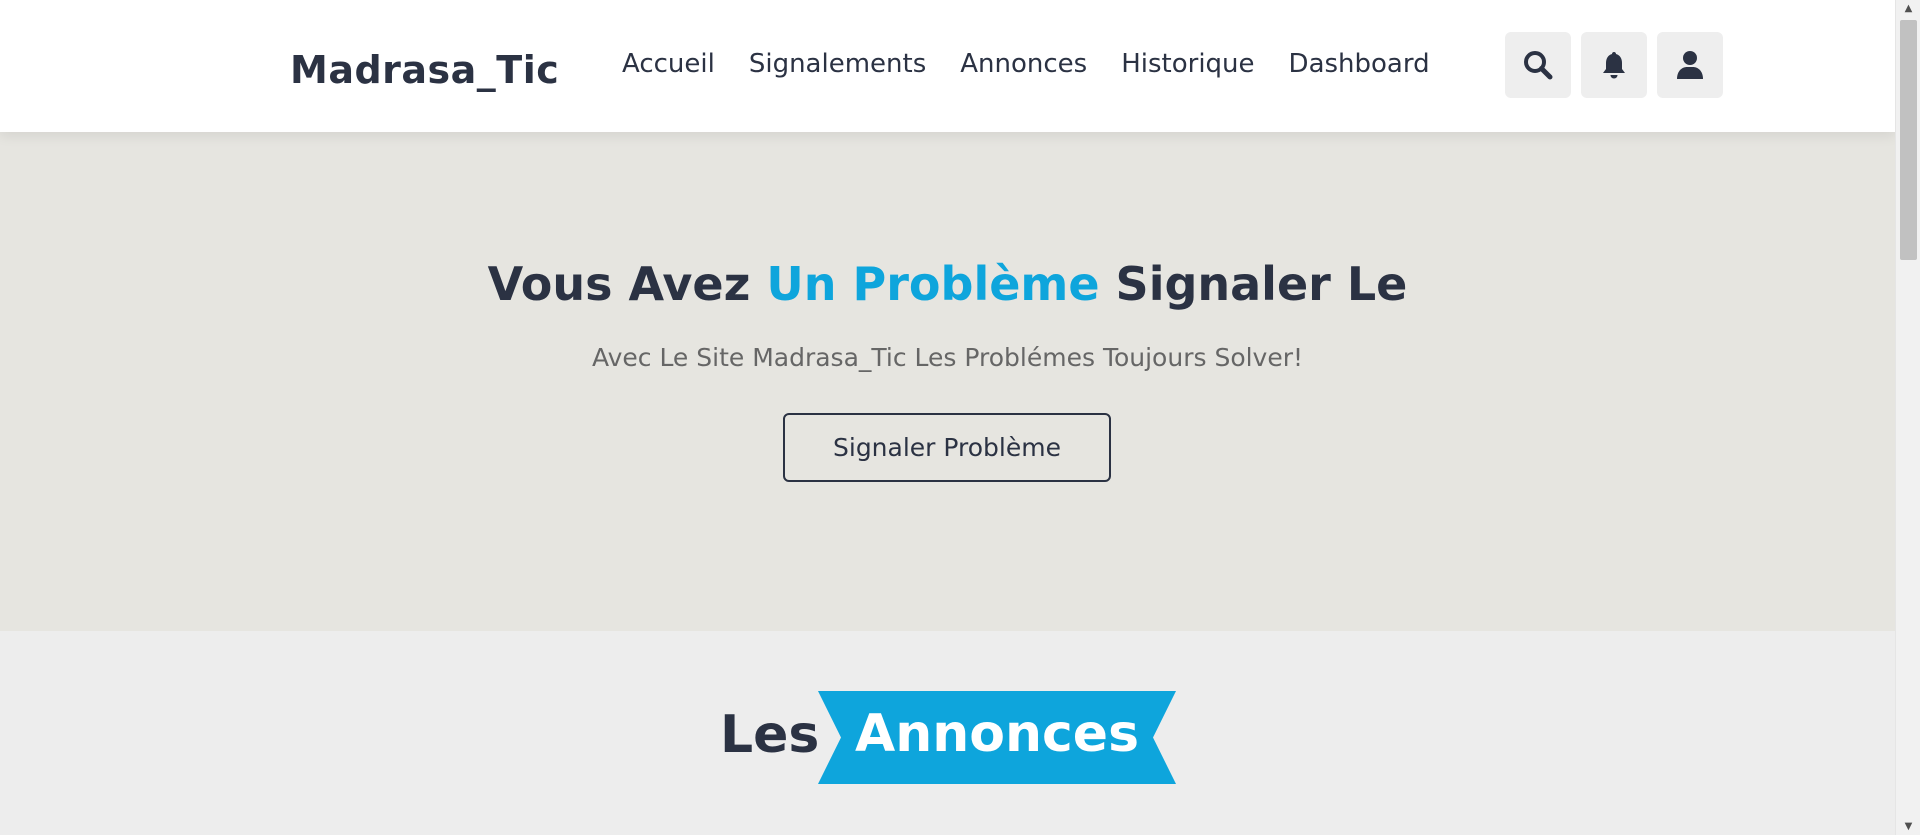 This screenshot has width=1920, height=835. What do you see at coordinates (668, 64) in the screenshot?
I see `nav-link-accueil: Accueil` at bounding box center [668, 64].